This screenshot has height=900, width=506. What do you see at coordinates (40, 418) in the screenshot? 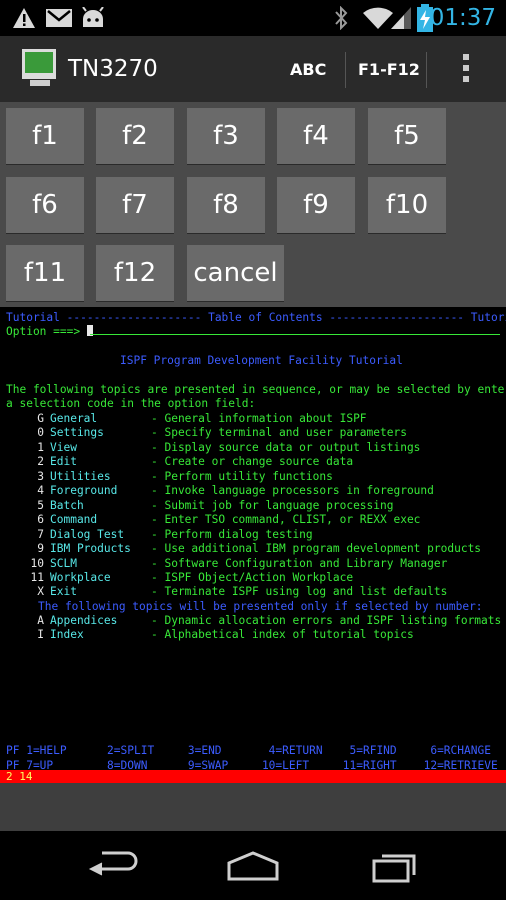
I see `topic-code: G` at bounding box center [40, 418].